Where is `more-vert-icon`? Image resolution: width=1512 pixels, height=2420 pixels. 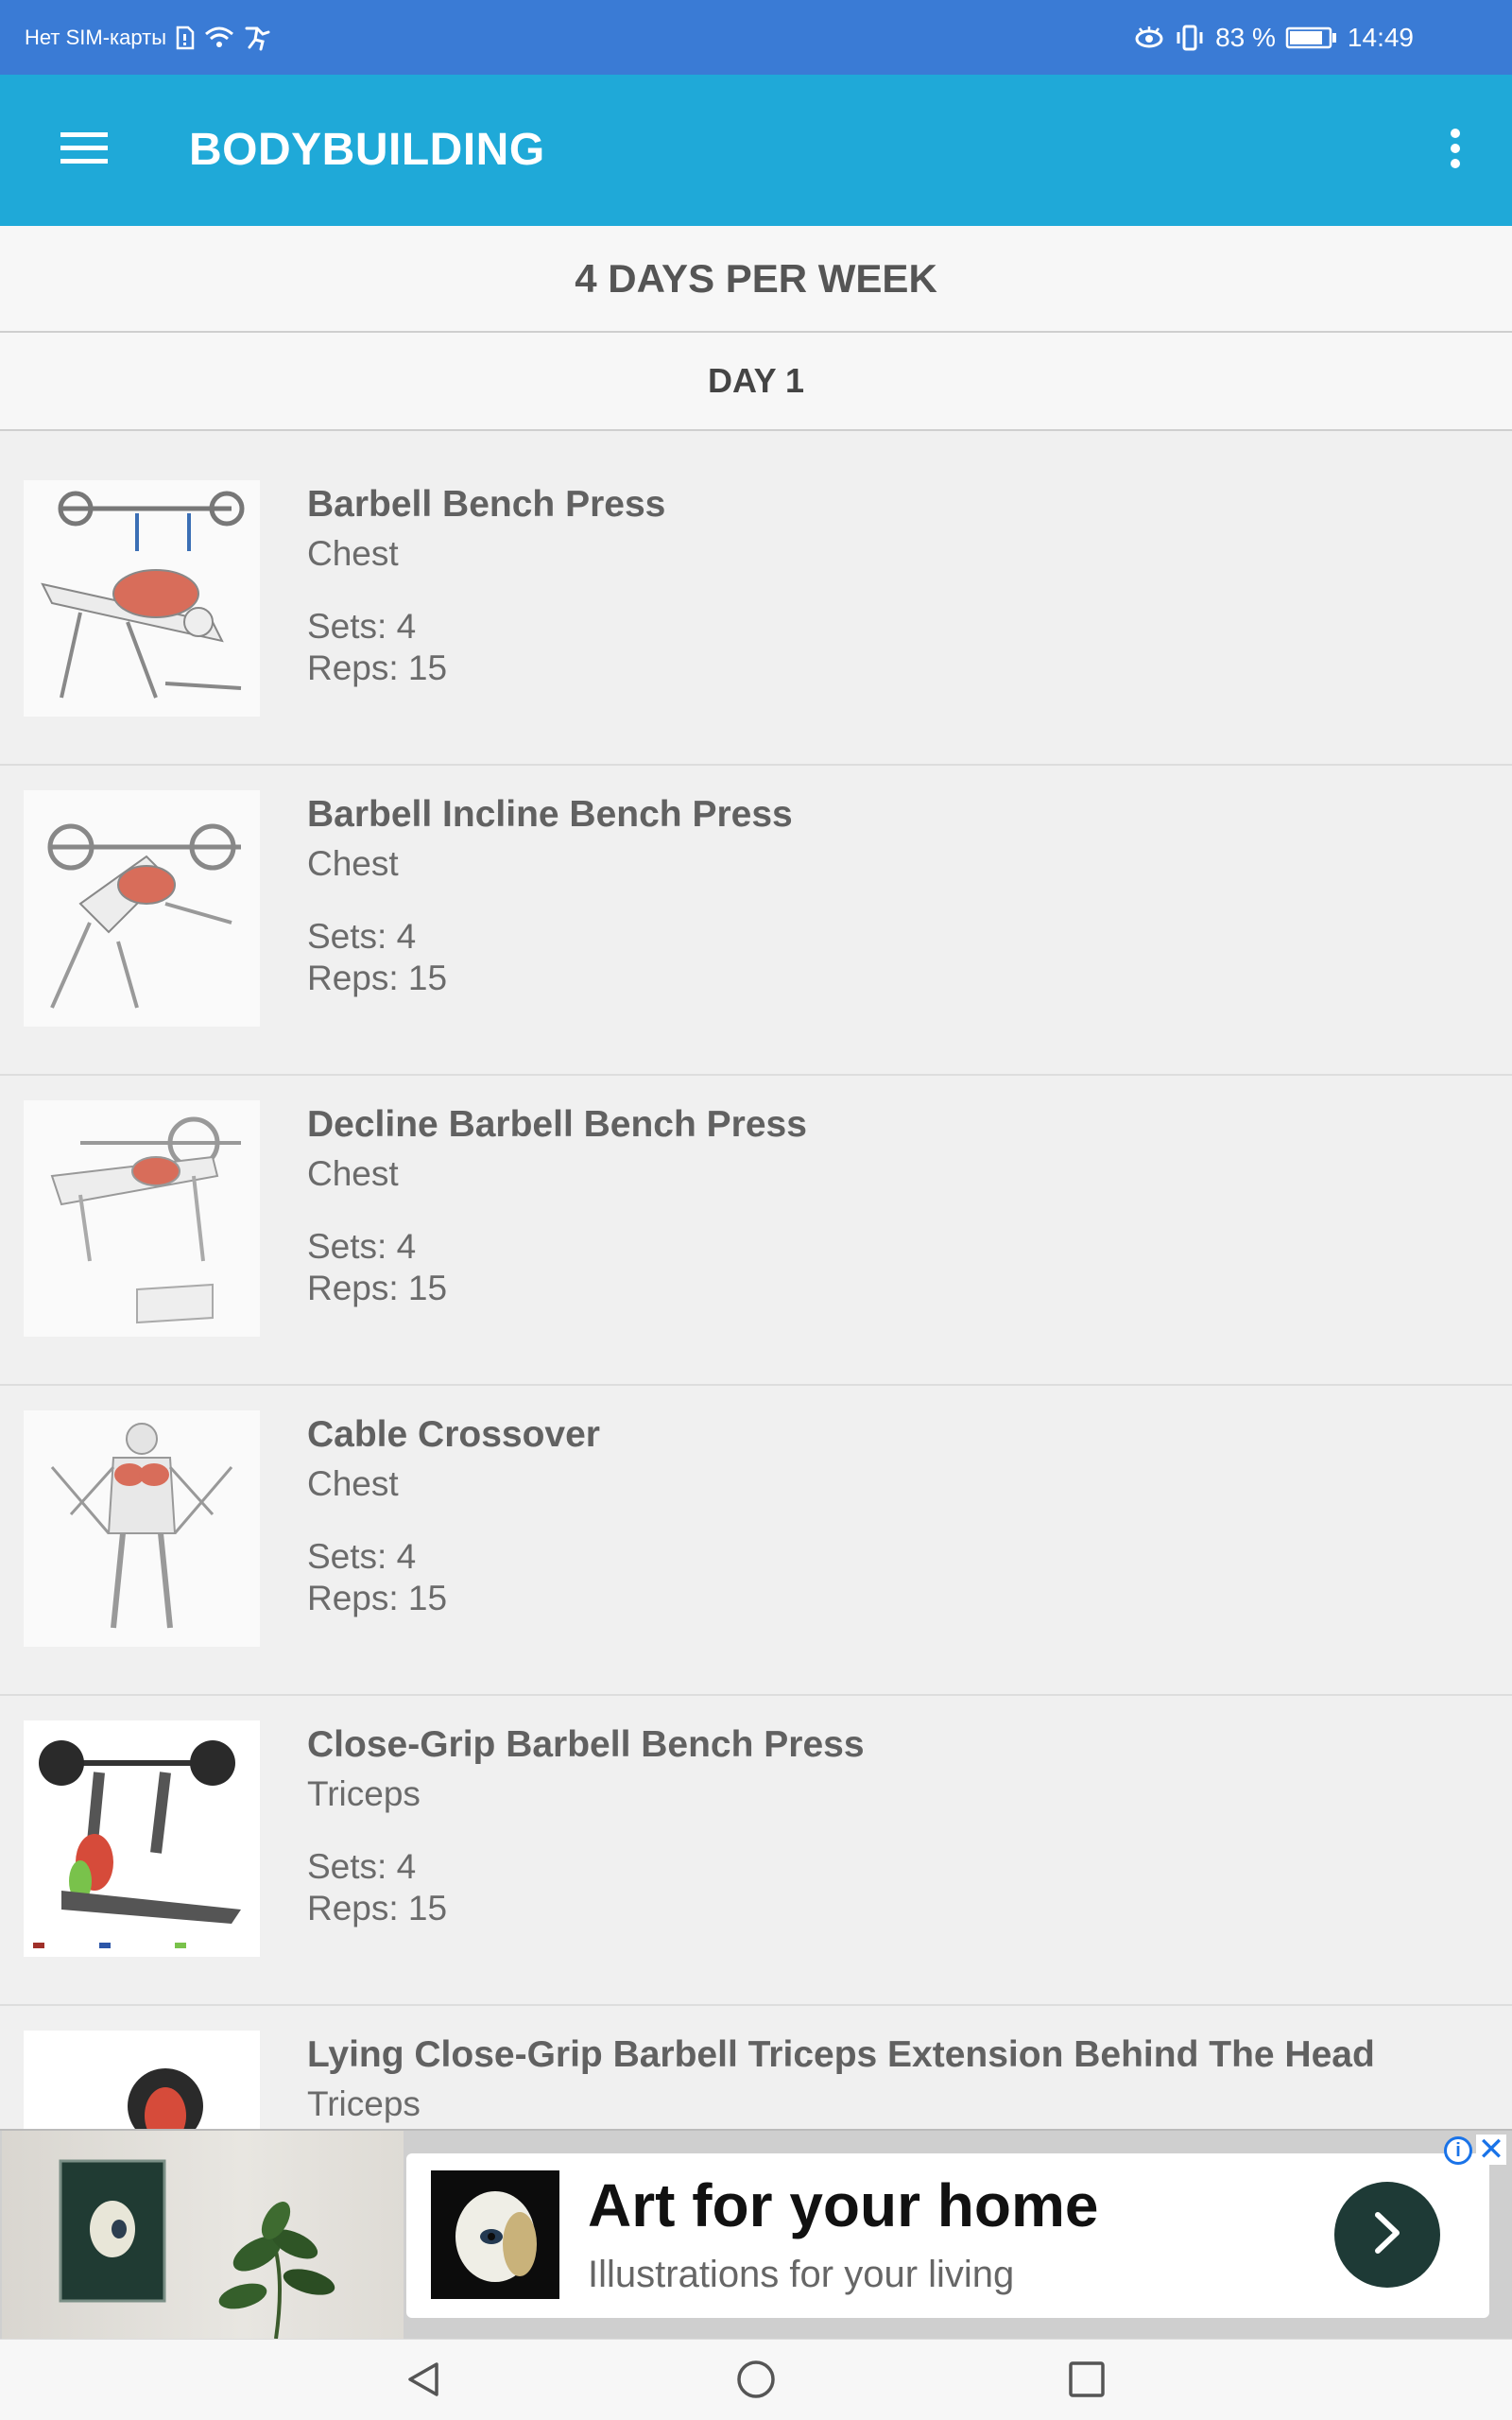 more-vert-icon is located at coordinates (1455, 151).